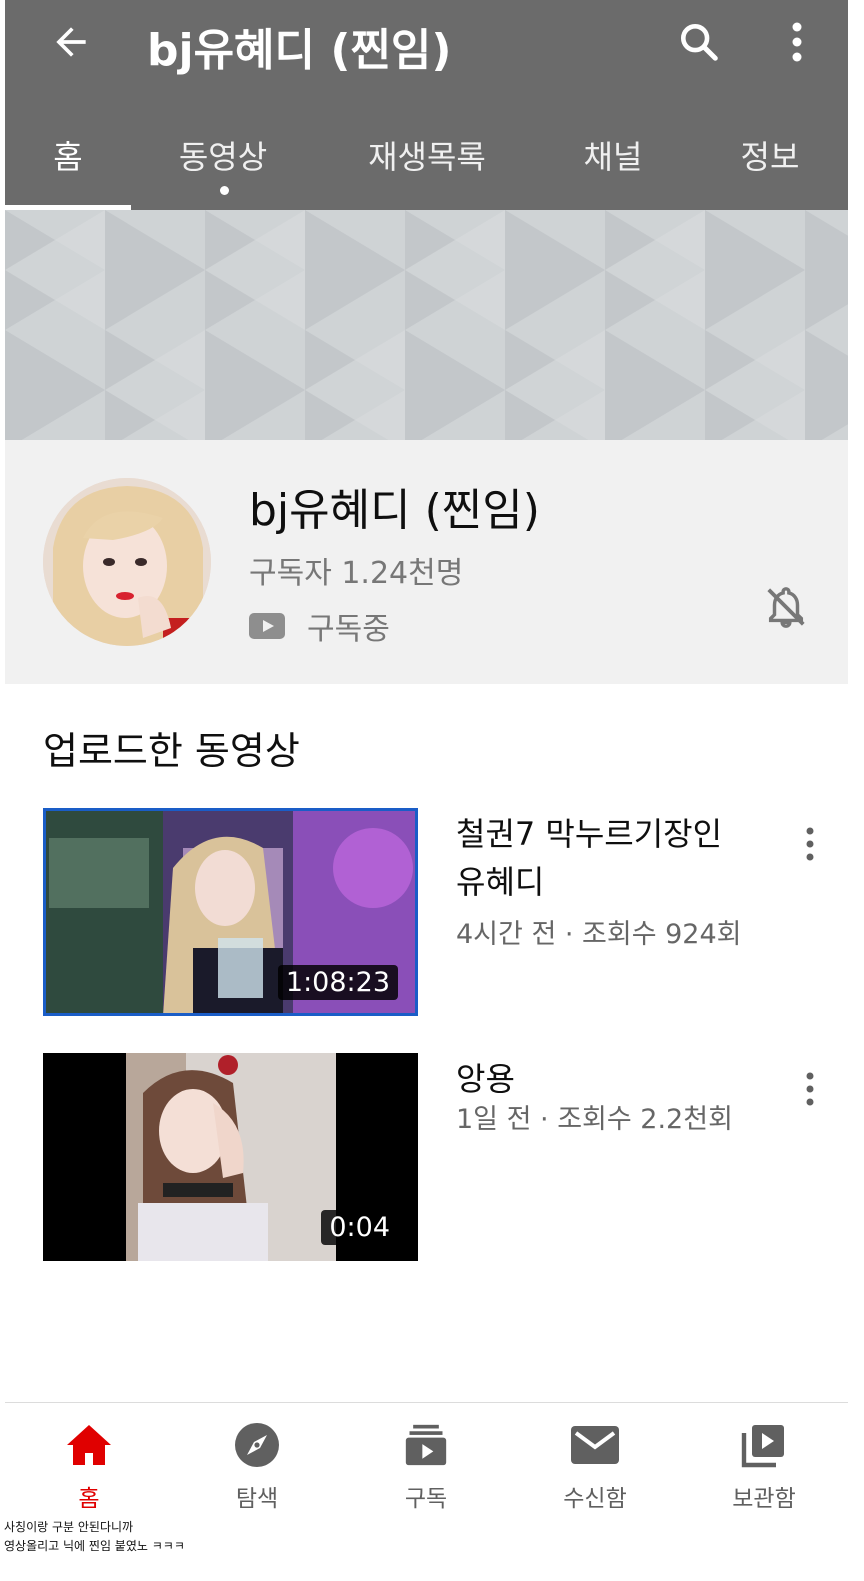  I want to click on uploads-section-title: 업로드한 동영상, so click(171, 751).